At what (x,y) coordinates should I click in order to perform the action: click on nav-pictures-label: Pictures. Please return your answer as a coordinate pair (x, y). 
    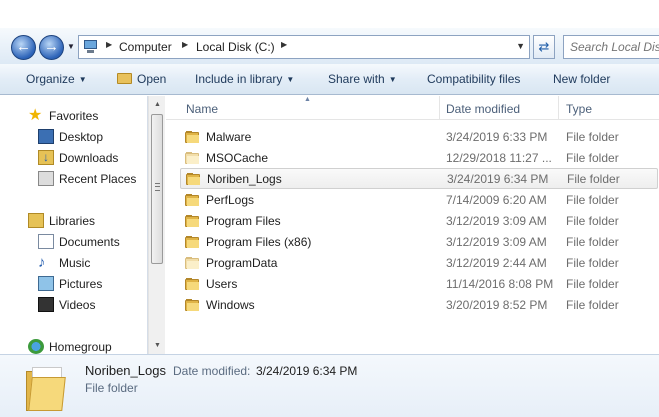
    Looking at the image, I should click on (81, 284).